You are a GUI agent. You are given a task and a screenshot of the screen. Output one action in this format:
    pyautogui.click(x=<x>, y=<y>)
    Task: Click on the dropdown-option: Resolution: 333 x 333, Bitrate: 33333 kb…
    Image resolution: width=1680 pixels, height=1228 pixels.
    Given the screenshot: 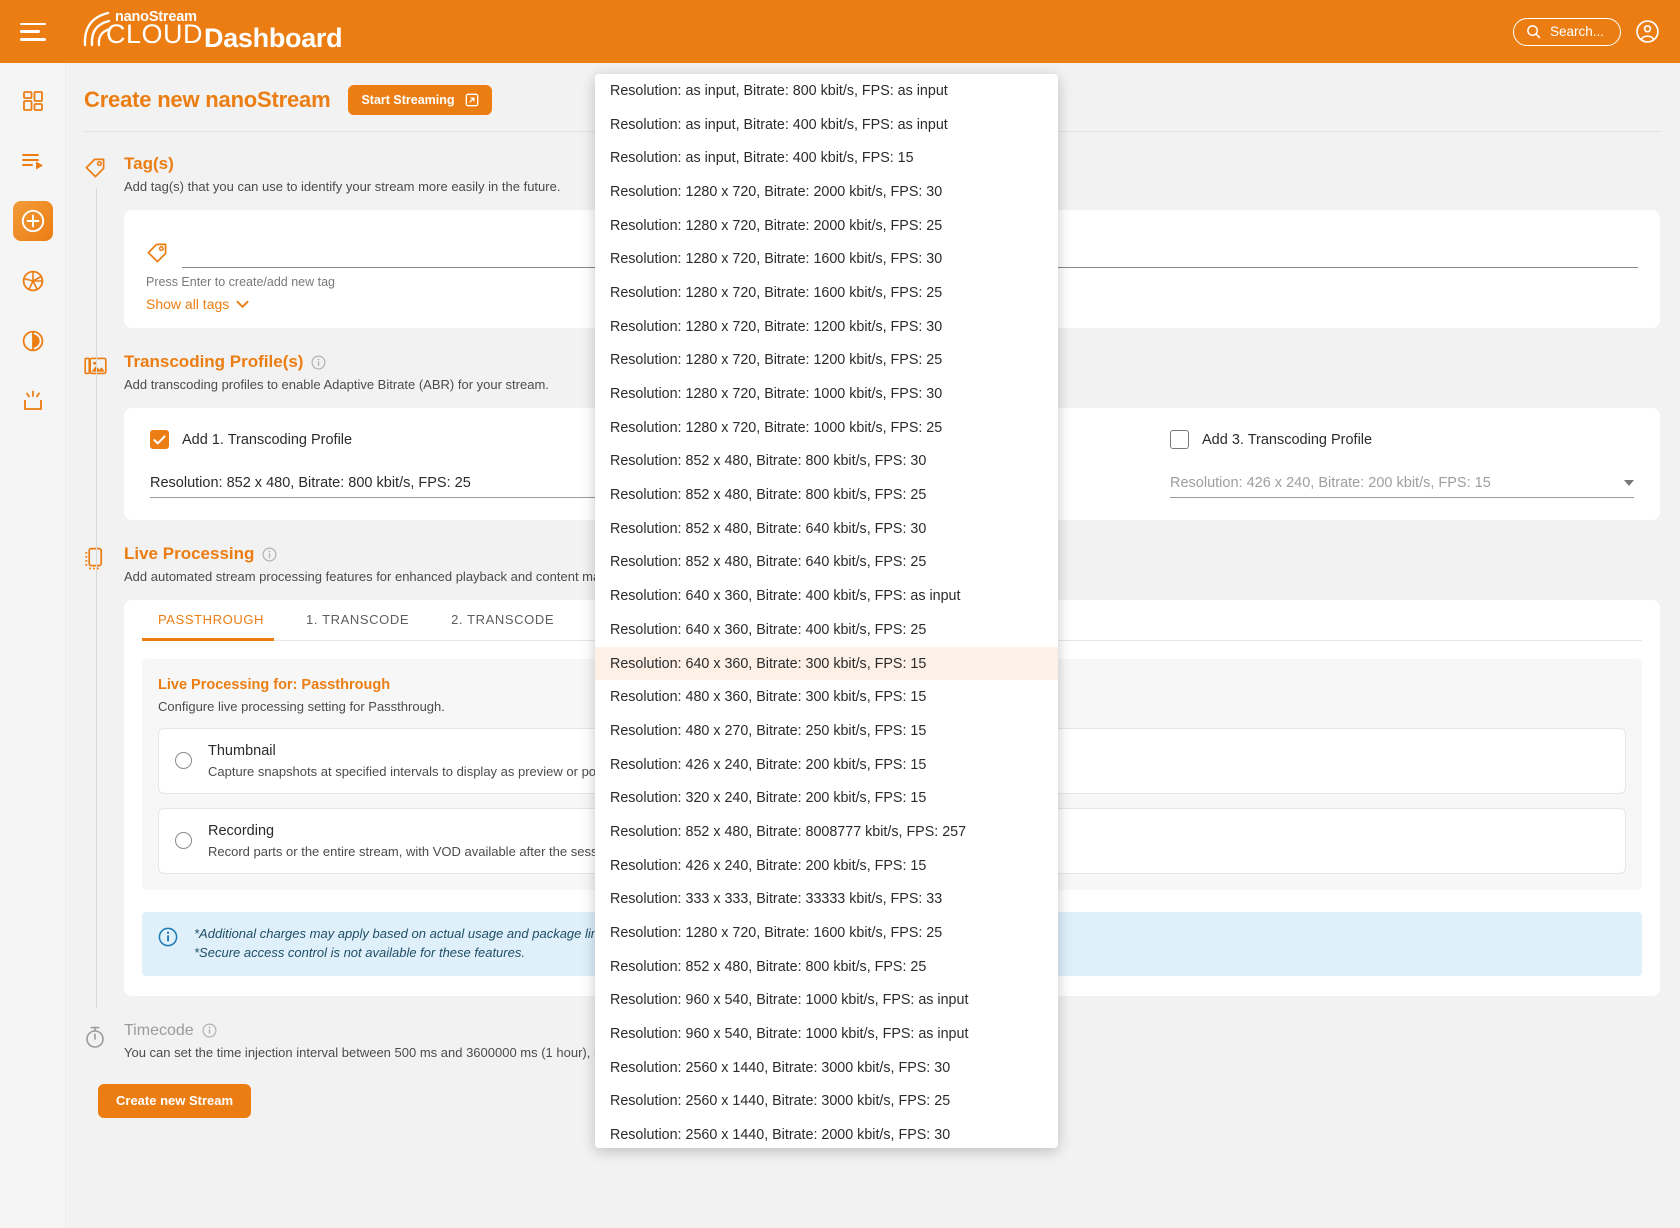 What is the action you would take?
    pyautogui.click(x=826, y=900)
    